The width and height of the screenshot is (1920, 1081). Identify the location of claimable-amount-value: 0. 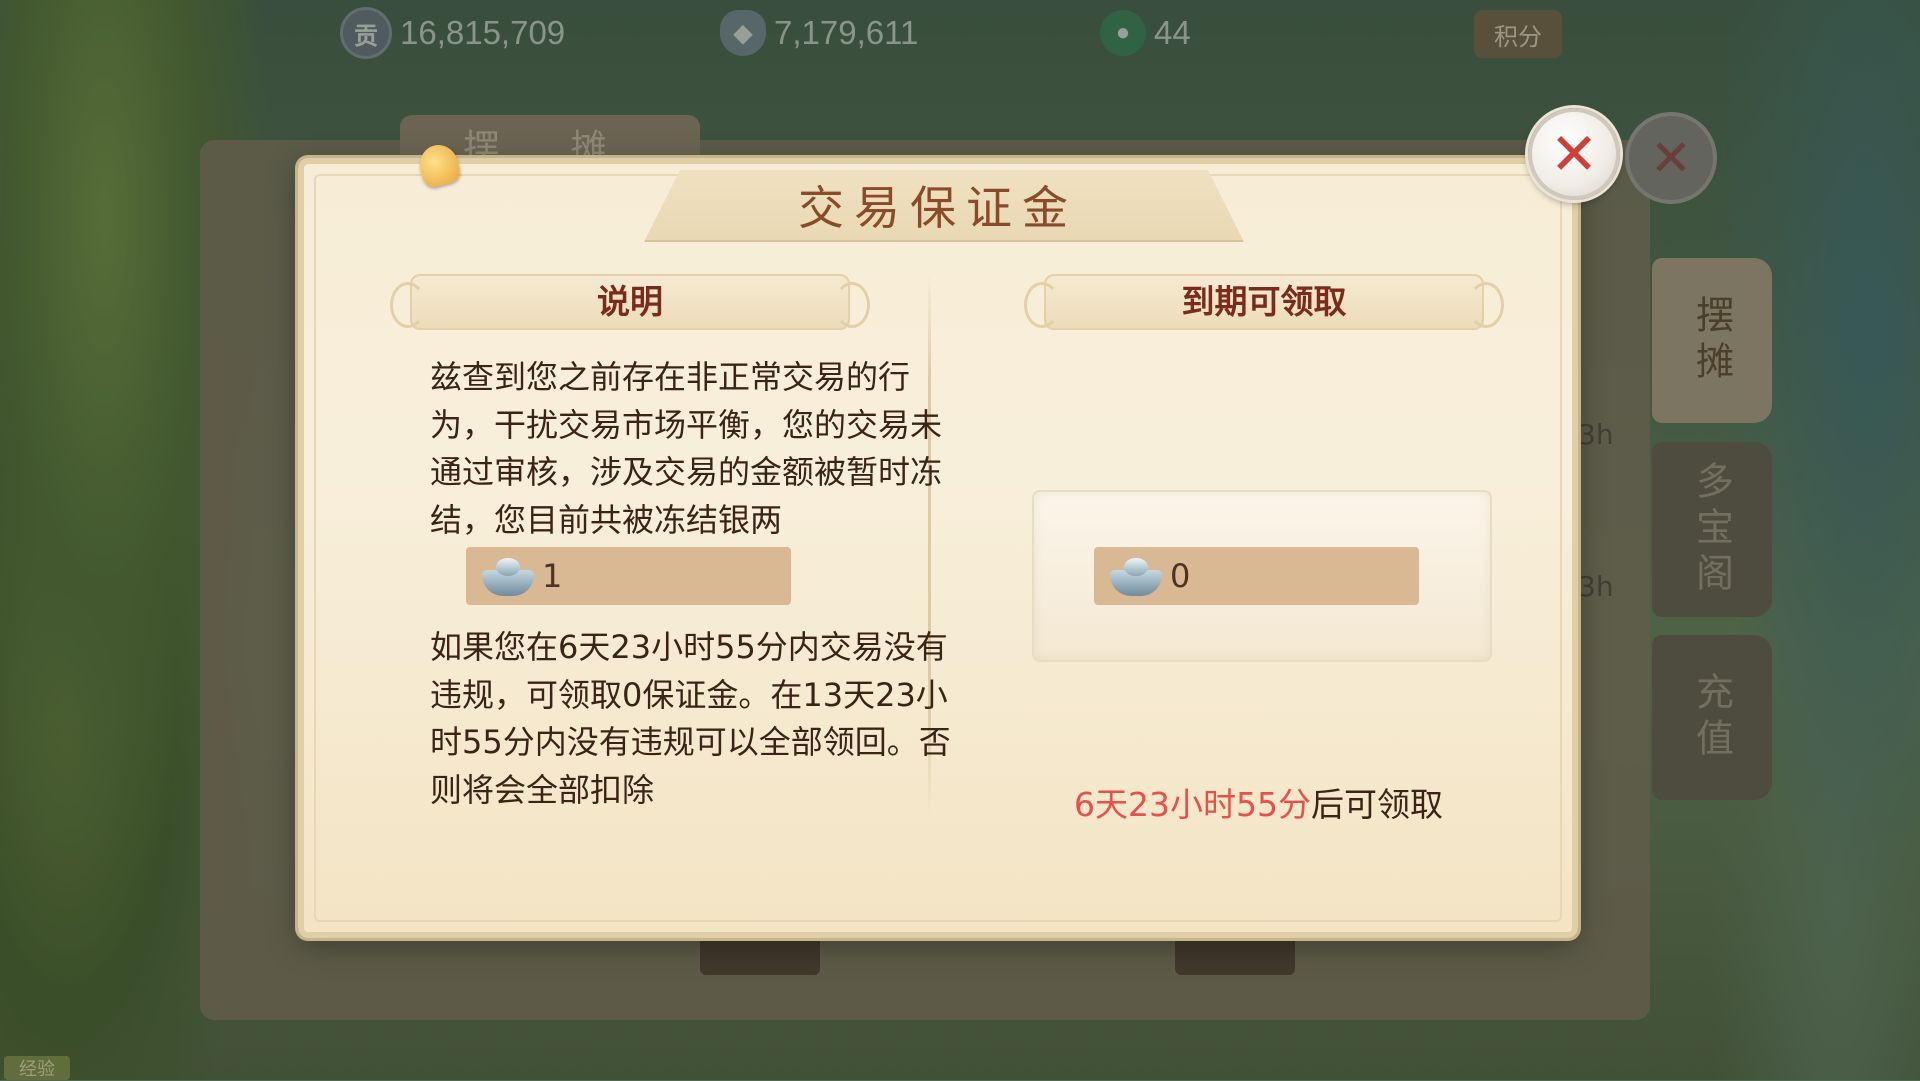
(1180, 576).